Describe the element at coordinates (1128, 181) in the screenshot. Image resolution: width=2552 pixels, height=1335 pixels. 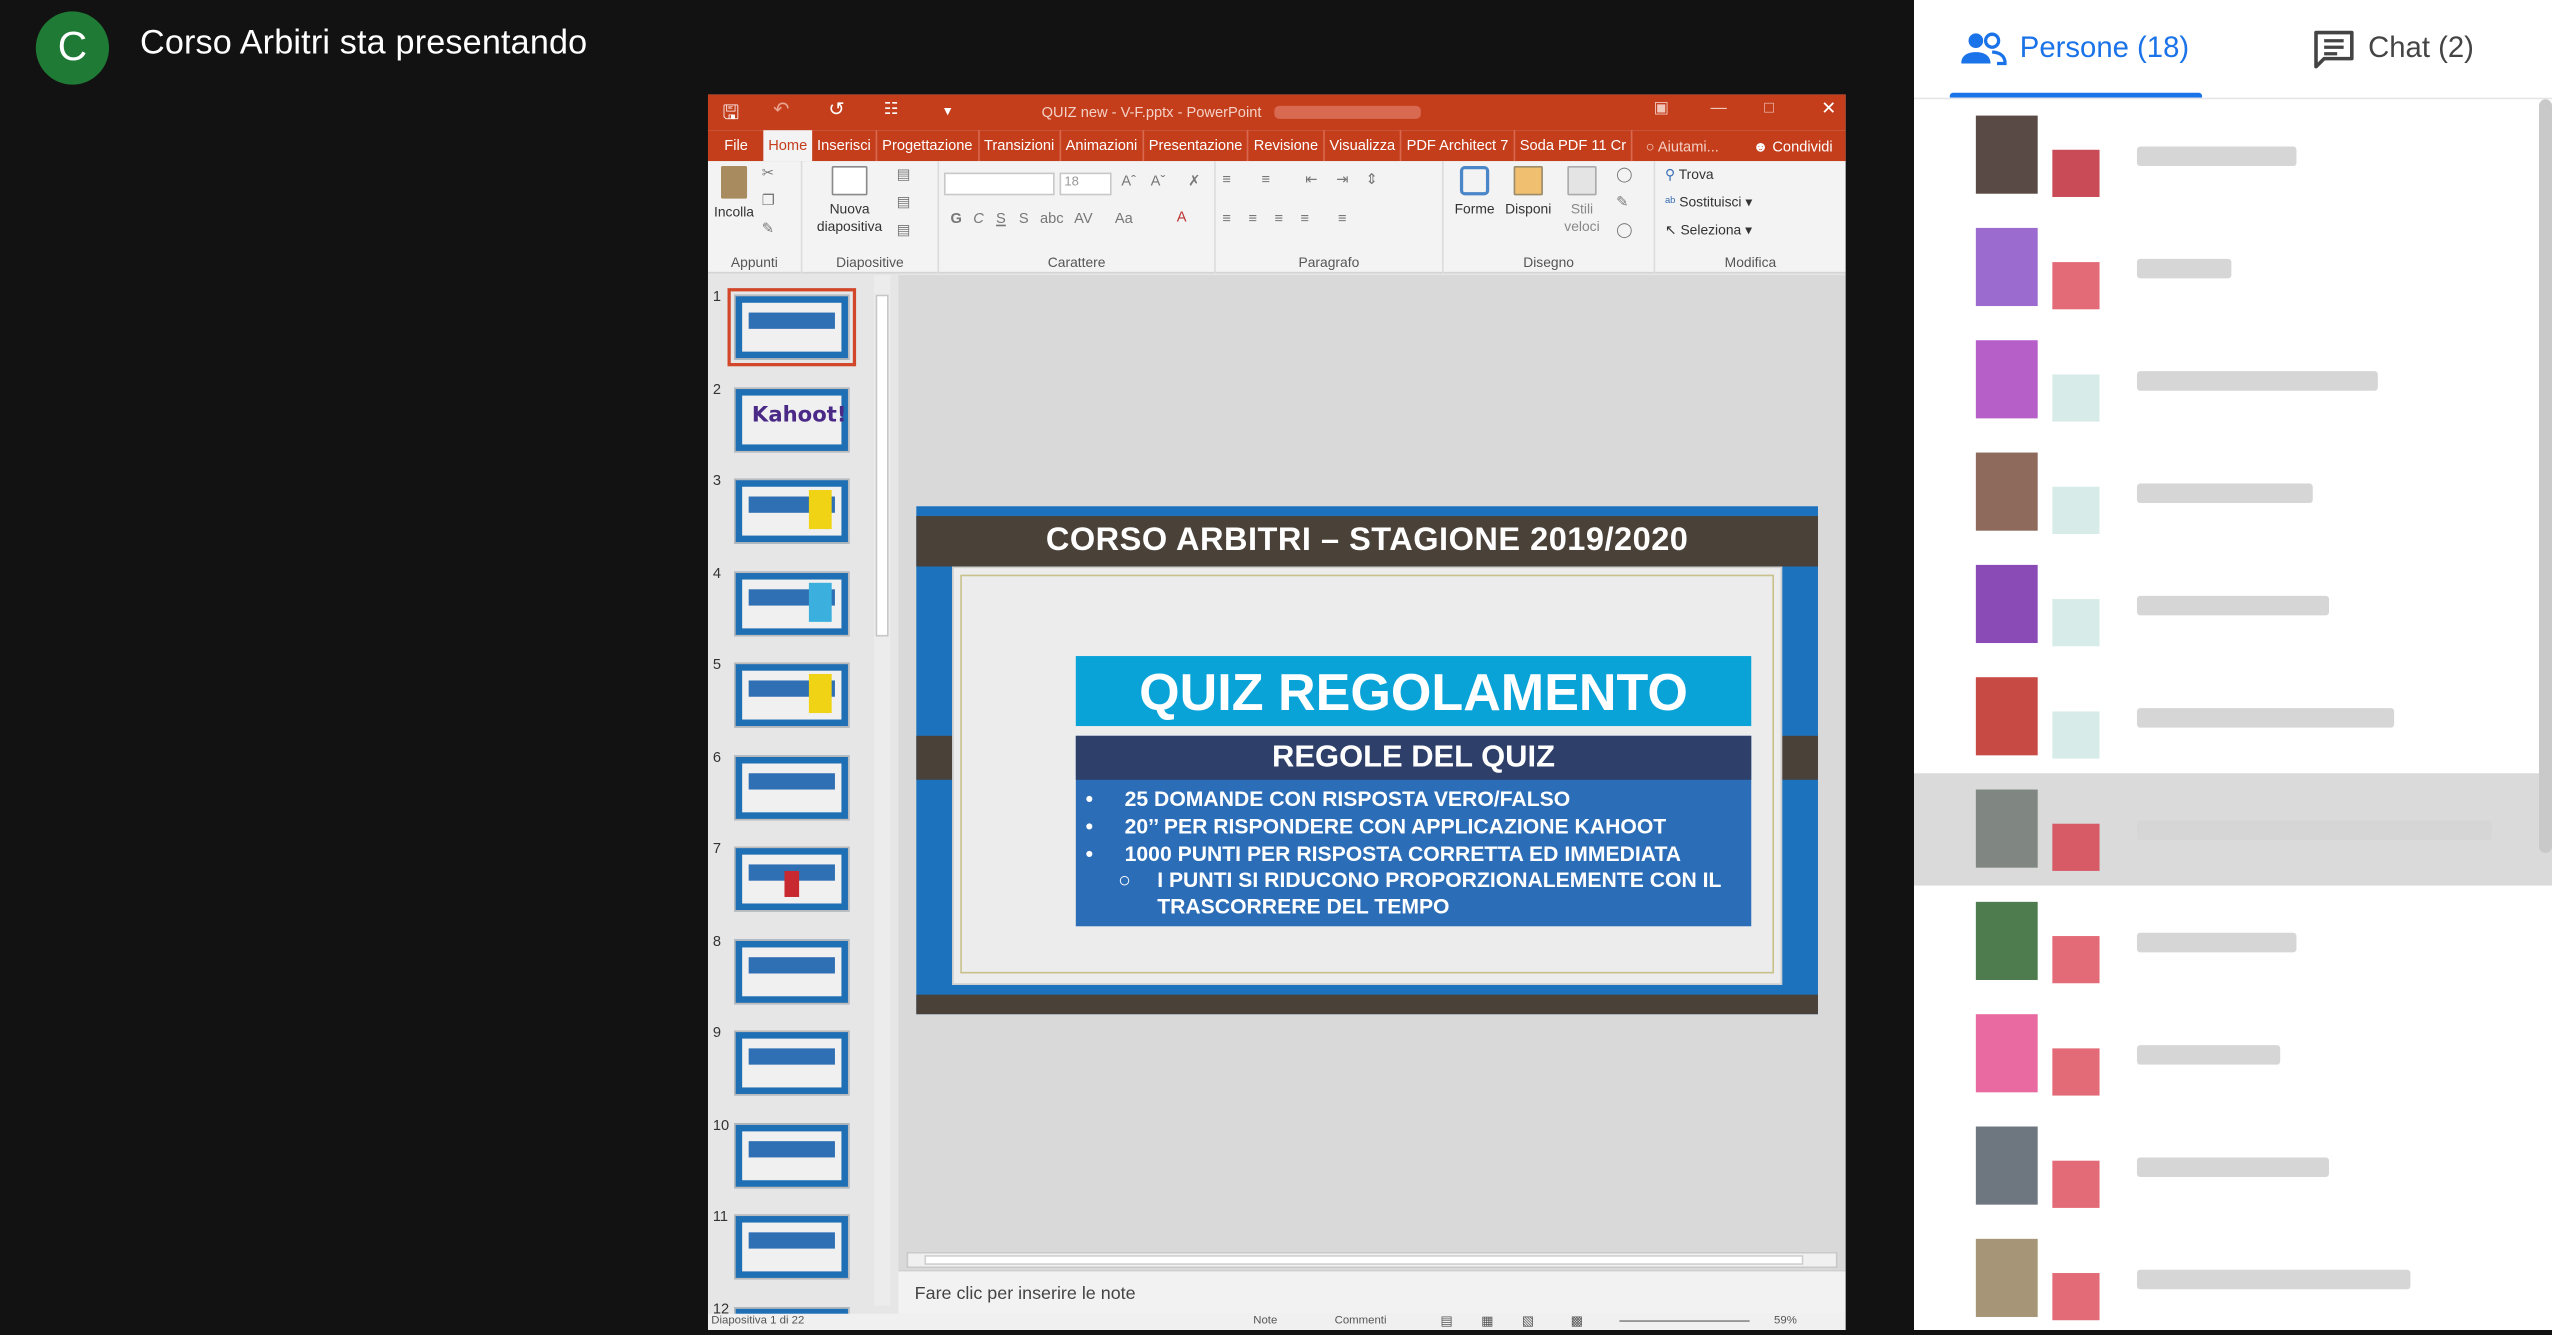
I see `grow-font-icon: Aˆ` at that location.